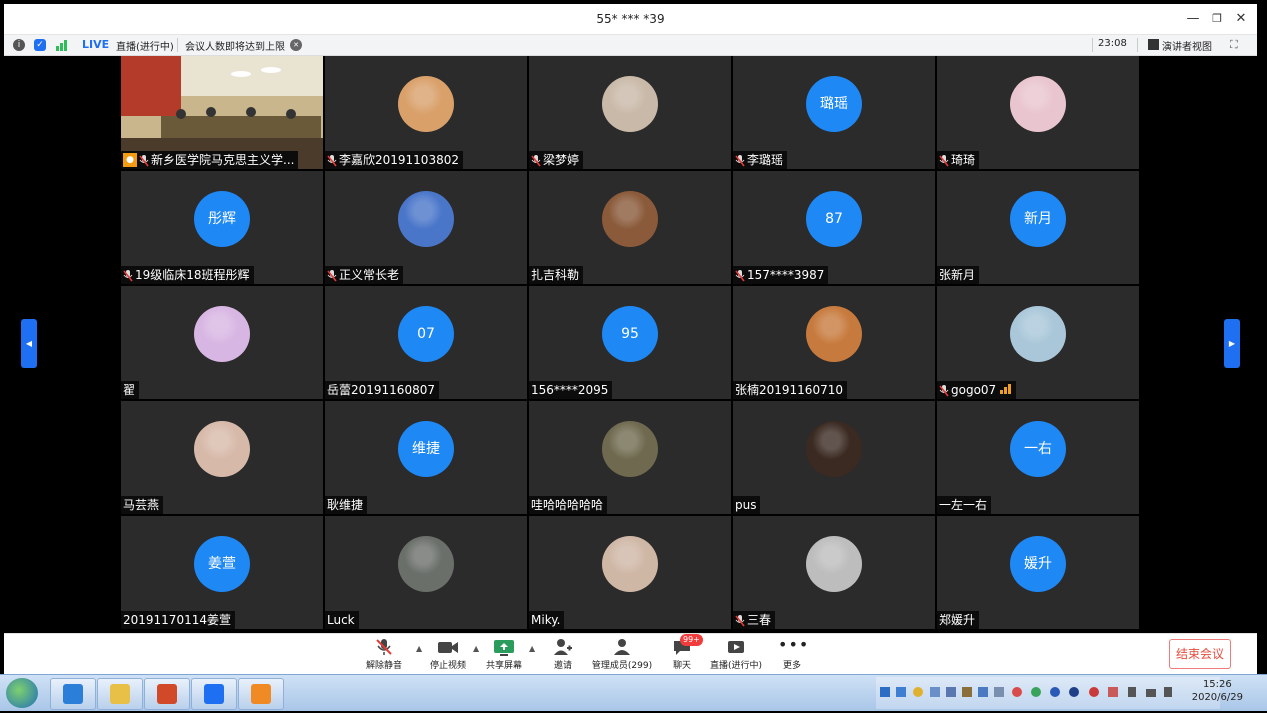 The image size is (1267, 713). I want to click on participant-tile: pus, so click(834, 457).